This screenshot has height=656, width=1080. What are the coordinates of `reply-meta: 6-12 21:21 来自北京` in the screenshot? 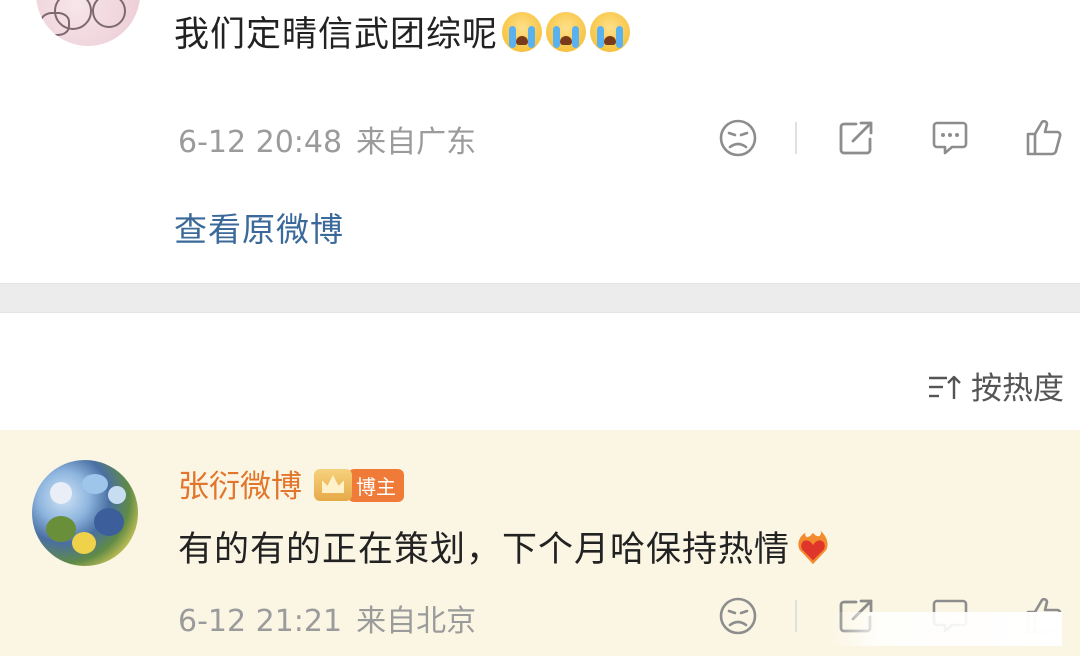 It's located at (334, 618).